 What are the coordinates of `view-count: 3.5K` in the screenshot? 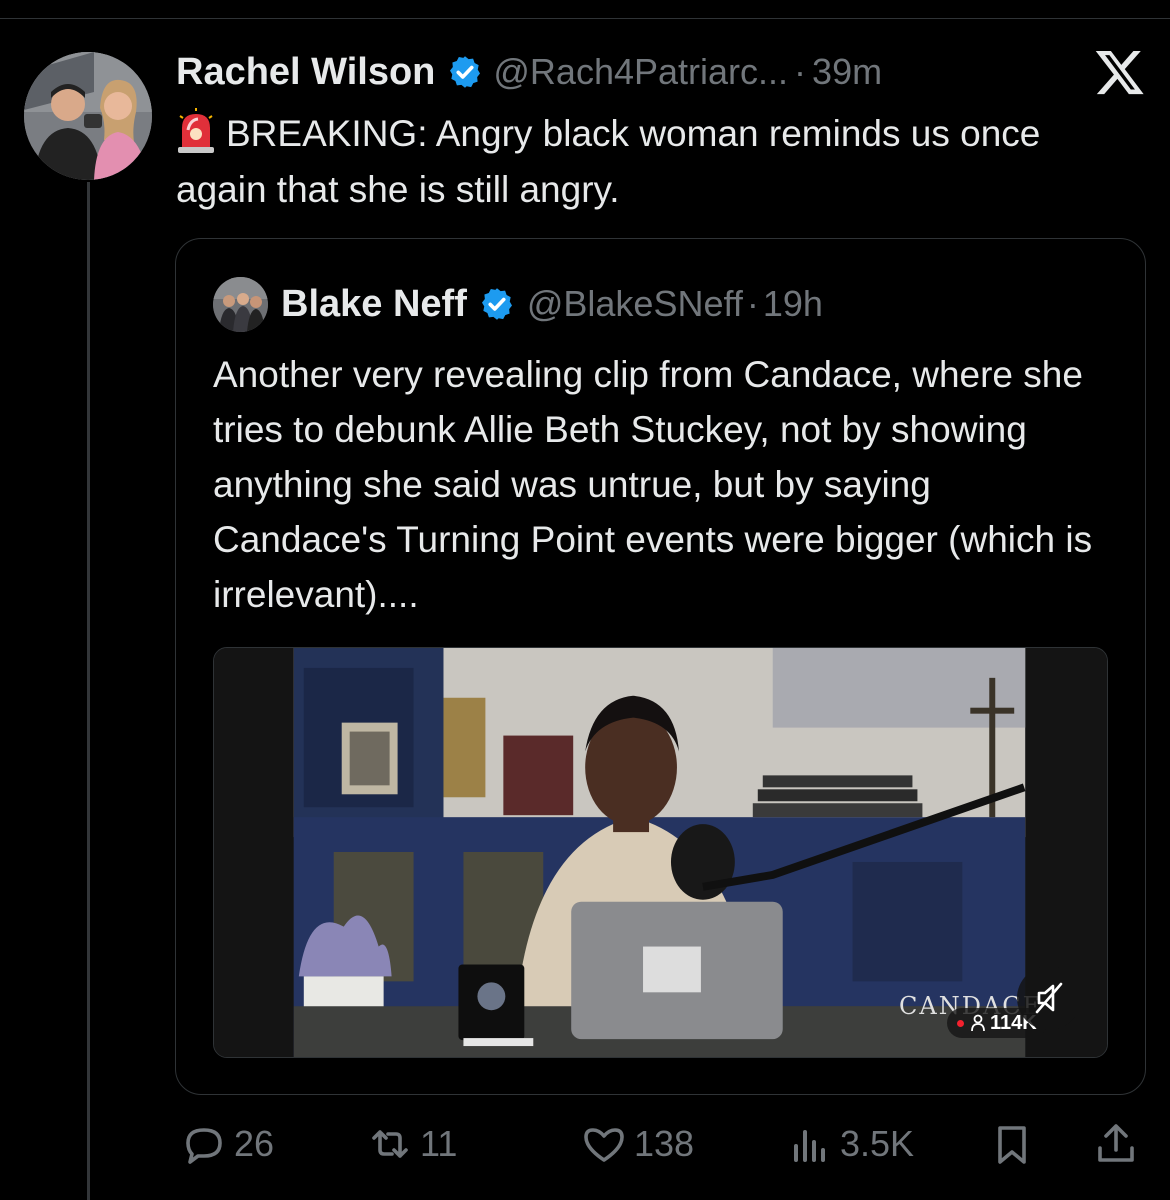 It's located at (877, 1143).